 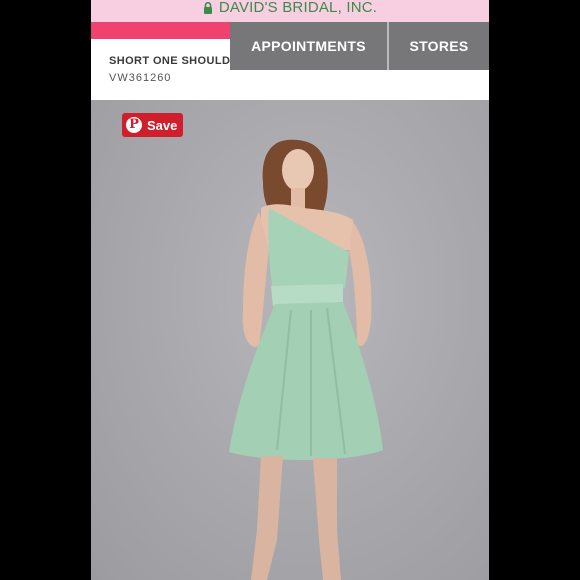 What do you see at coordinates (308, 46) in the screenshot?
I see `appointments-button: APPOINTMENTS` at bounding box center [308, 46].